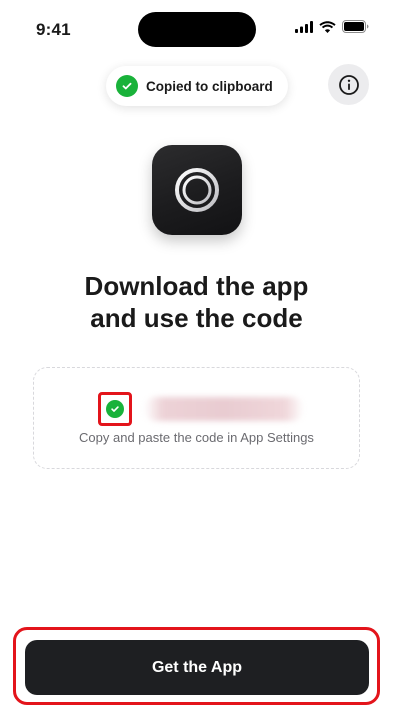 This screenshot has width=393, height=710. Describe the element at coordinates (197, 667) in the screenshot. I see `get-app-button: Get the App` at that location.